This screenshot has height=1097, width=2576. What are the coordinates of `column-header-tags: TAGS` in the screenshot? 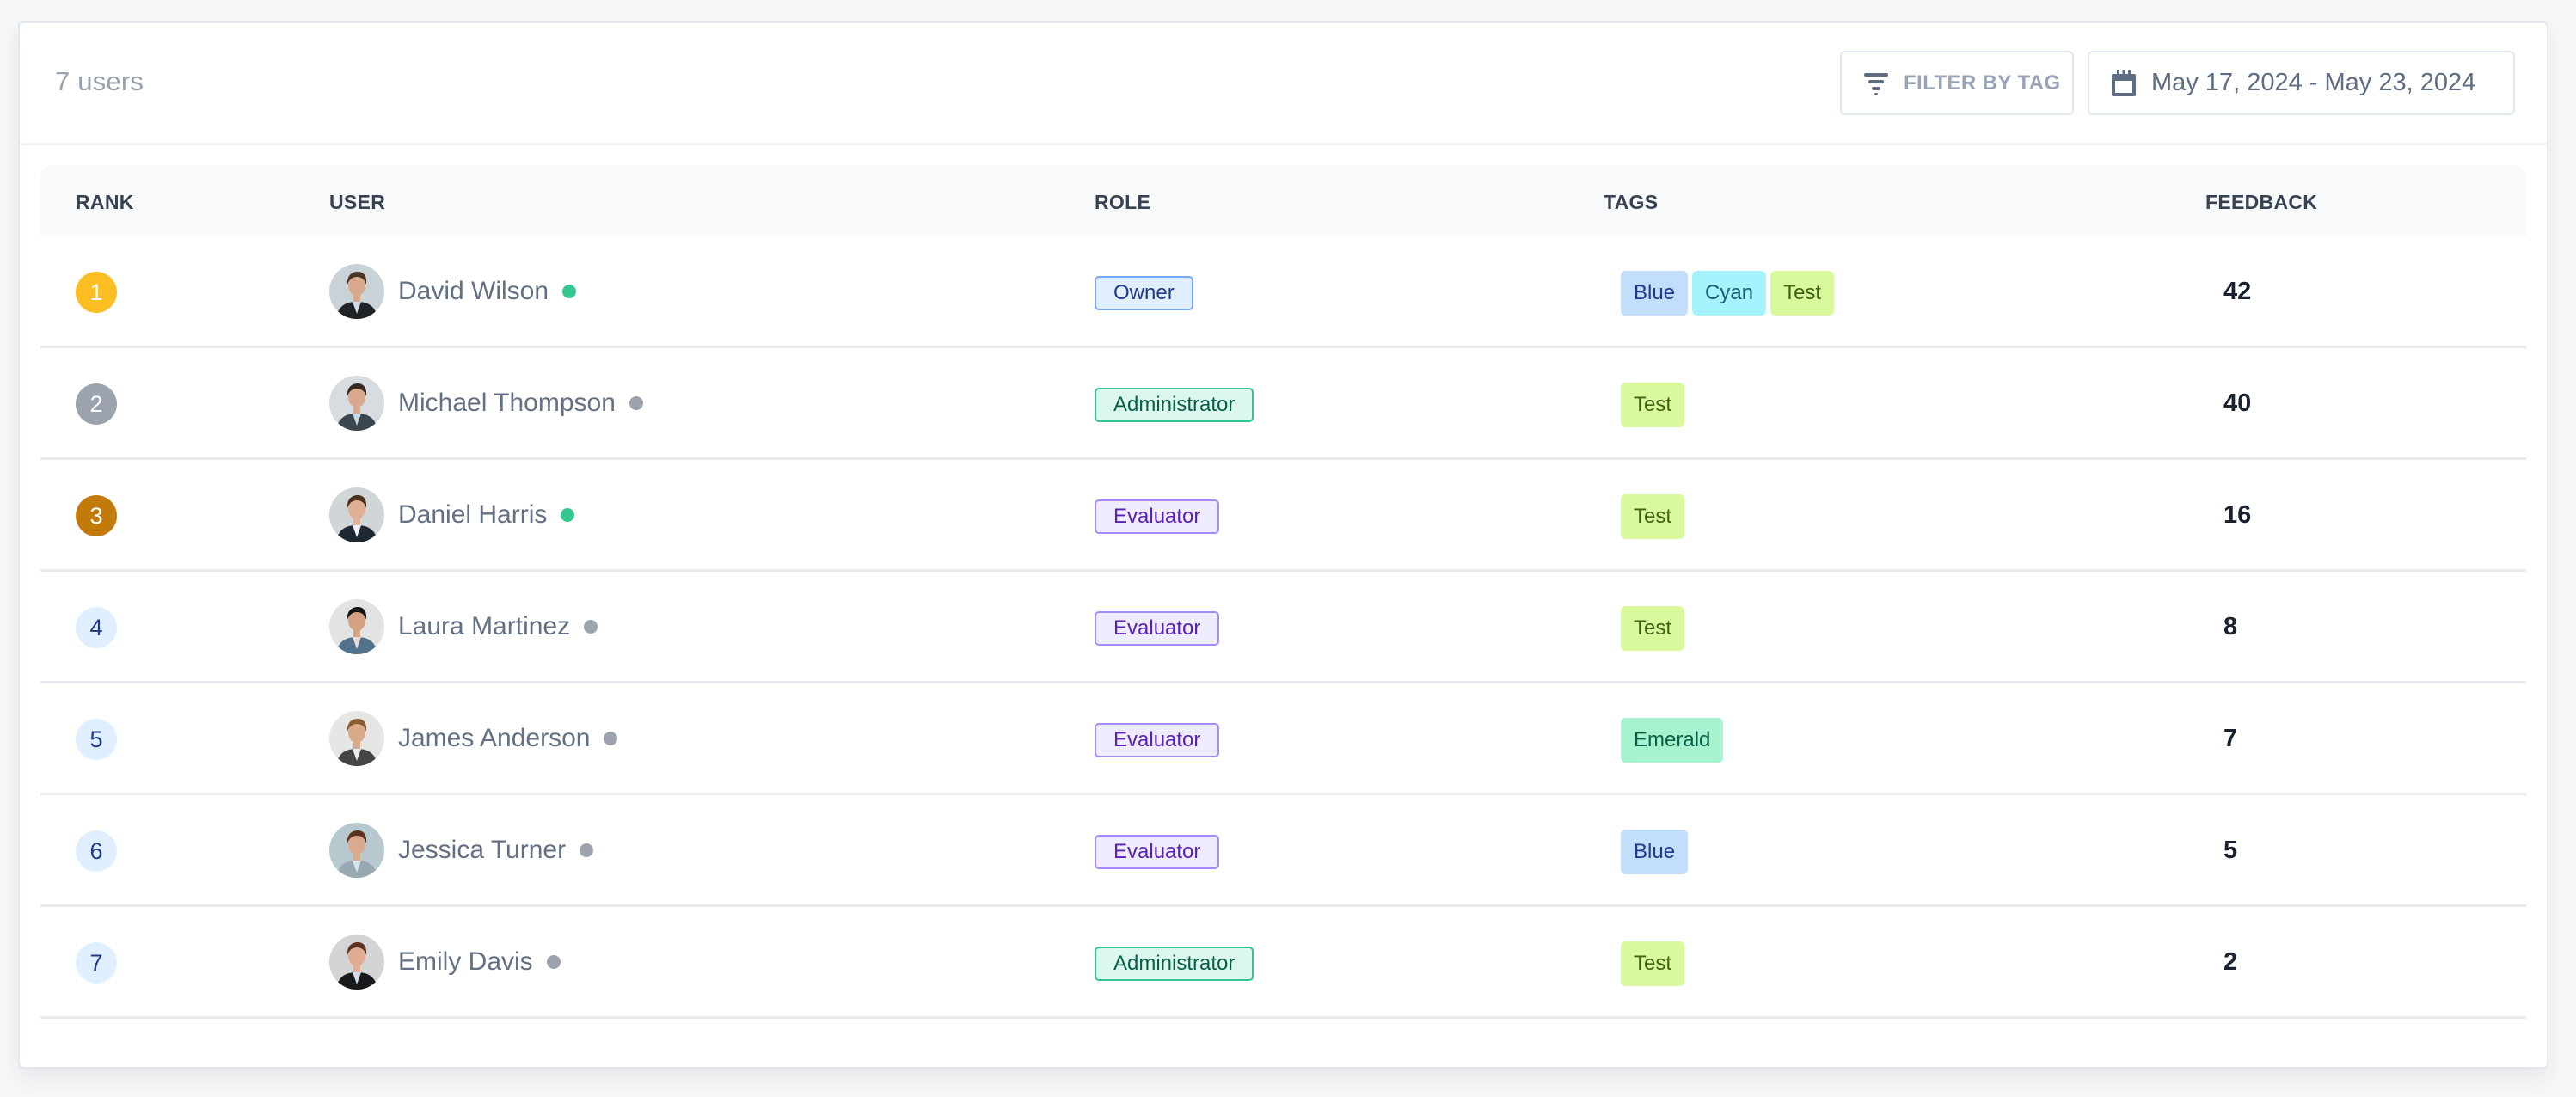 It's located at (1631, 202).